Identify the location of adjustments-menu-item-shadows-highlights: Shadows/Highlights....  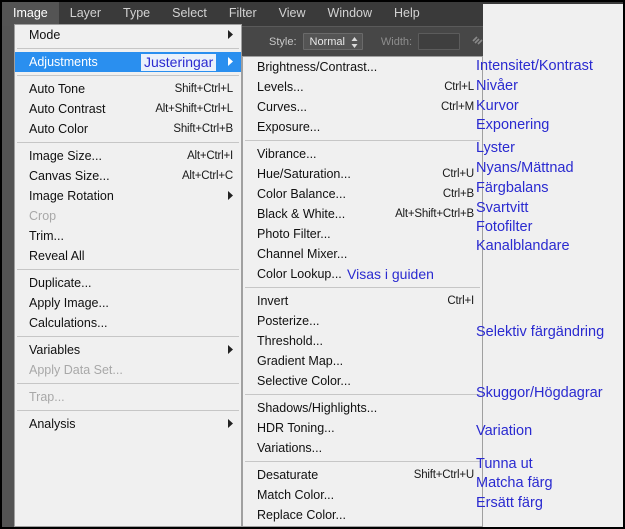
(362, 408).